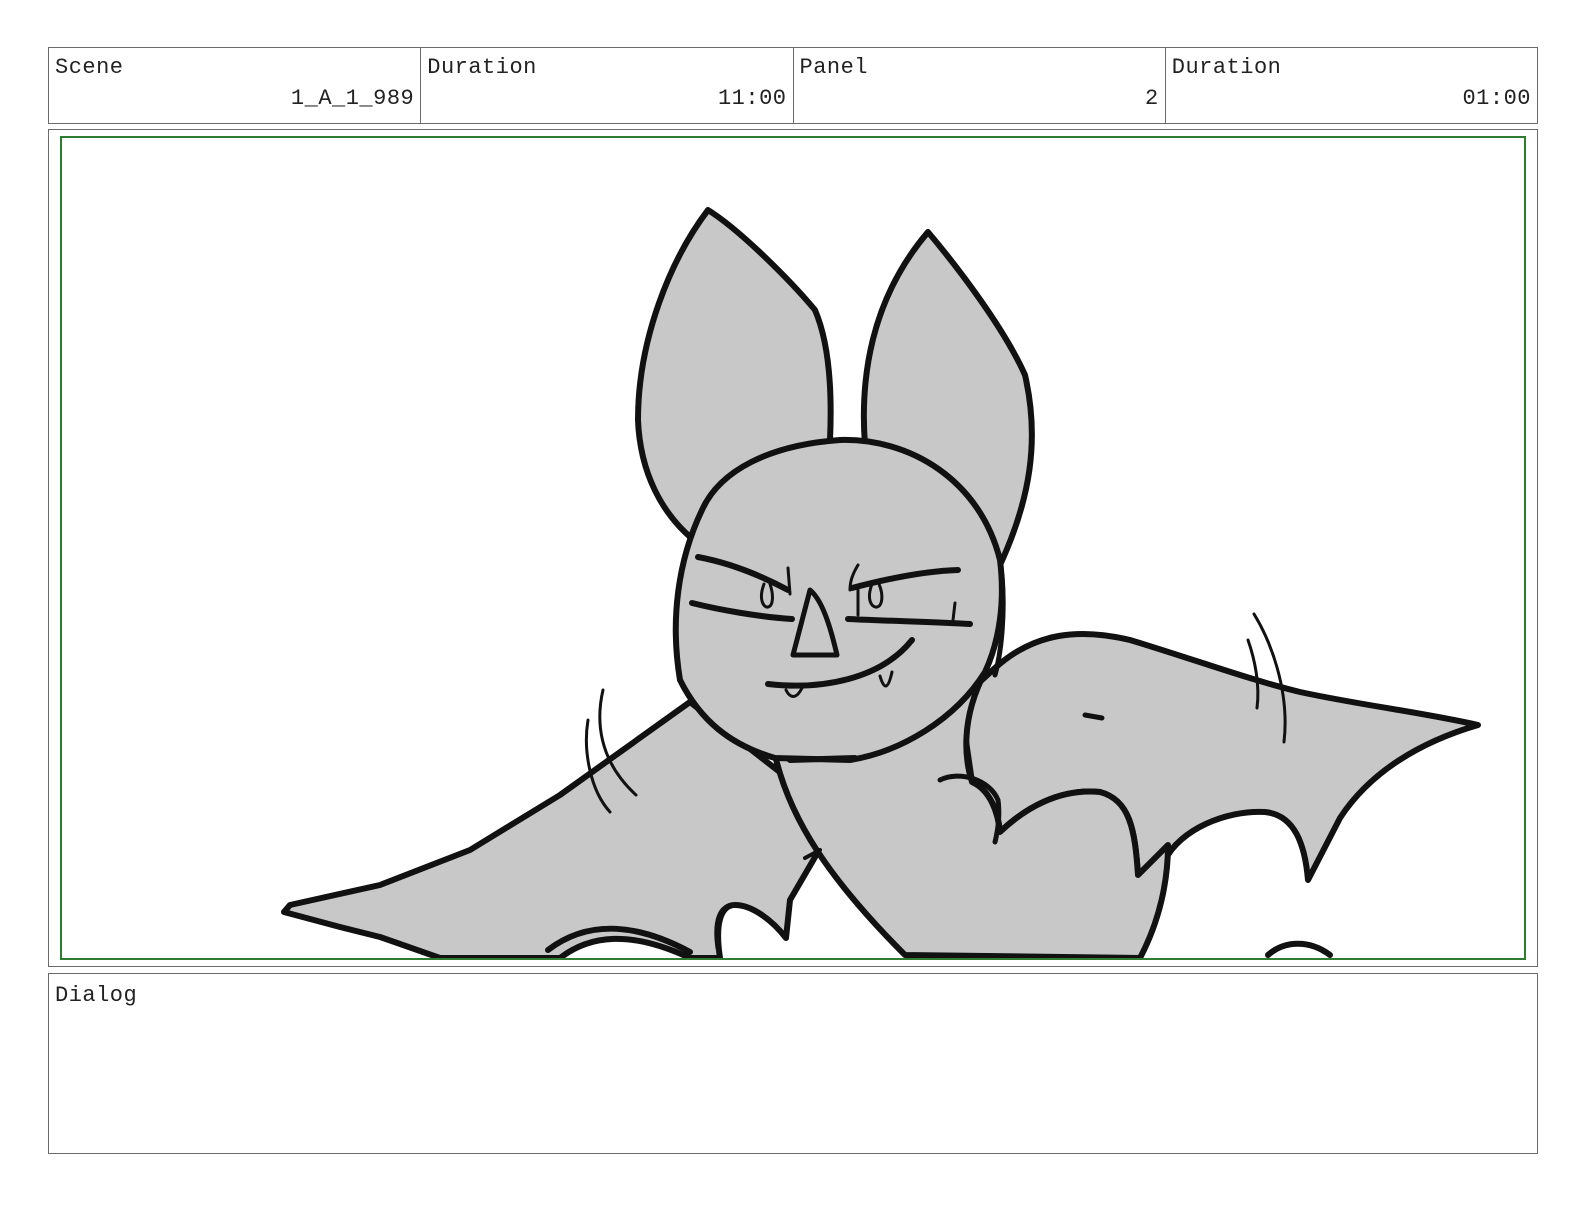 This screenshot has width=1584, height=1224. What do you see at coordinates (838, 599) in the screenshot?
I see `head` at bounding box center [838, 599].